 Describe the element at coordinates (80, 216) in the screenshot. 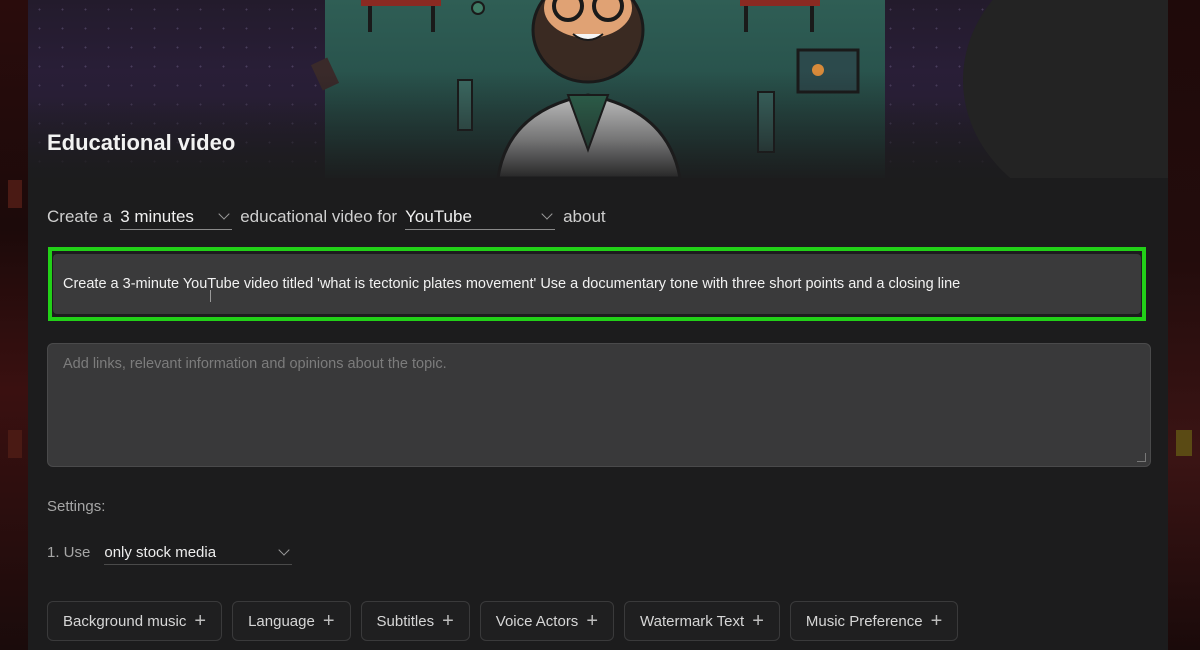

I see `prompt-text-create: Create a` at that location.